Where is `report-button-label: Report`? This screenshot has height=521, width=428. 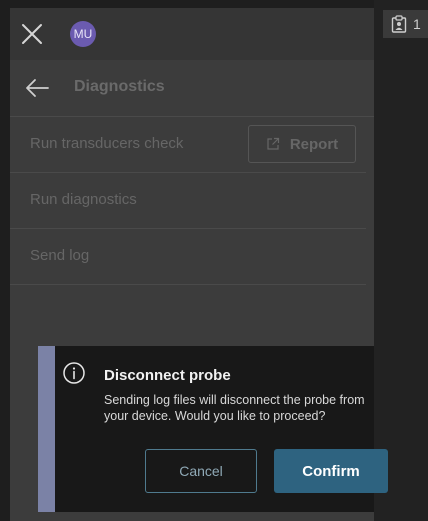 report-button-label: Report is located at coordinates (314, 144).